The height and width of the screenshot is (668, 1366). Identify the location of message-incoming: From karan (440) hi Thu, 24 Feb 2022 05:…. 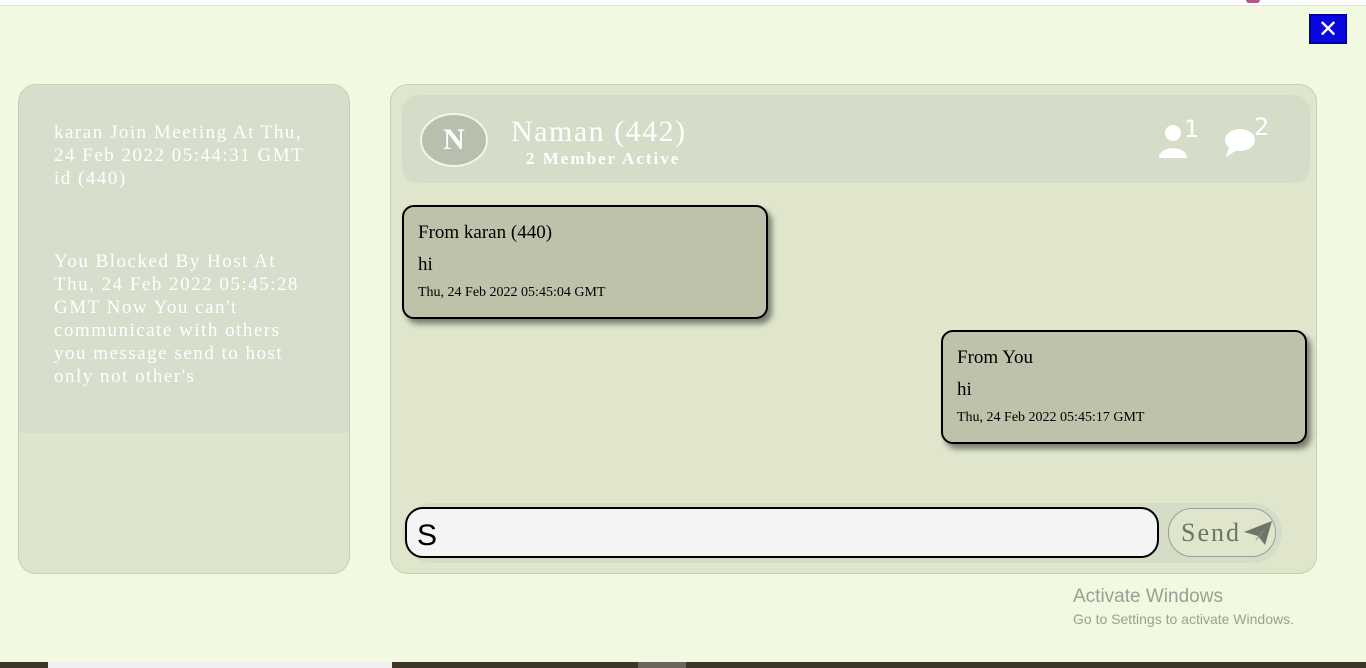
(585, 262).